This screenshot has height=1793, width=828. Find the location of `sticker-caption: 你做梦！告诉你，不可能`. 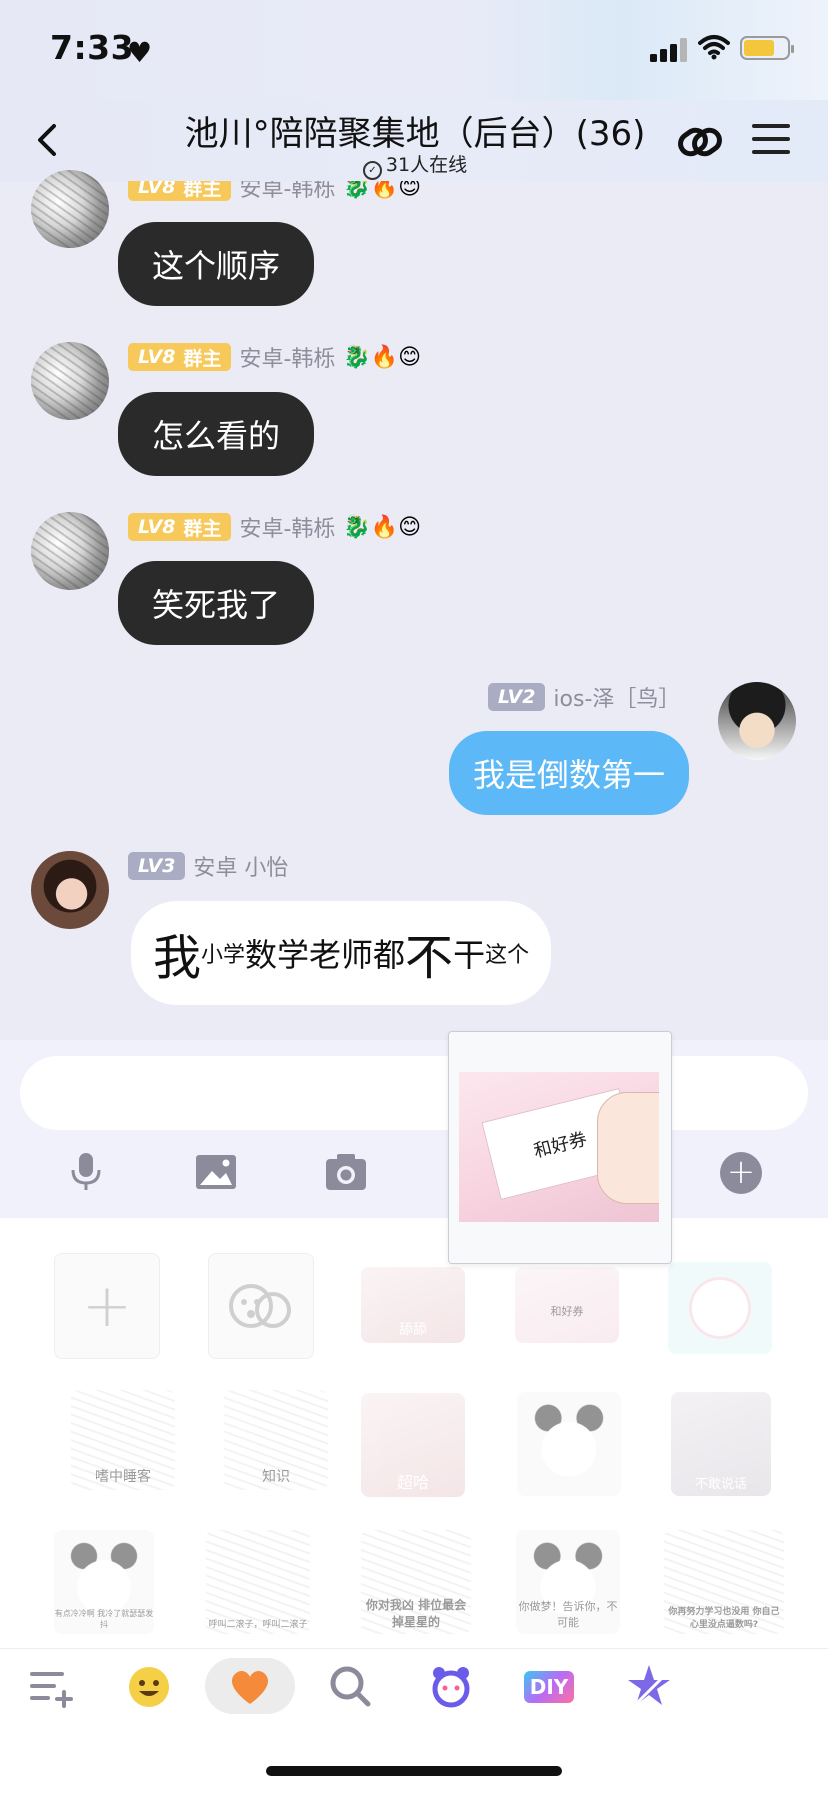

sticker-caption: 你做梦！告诉你，不可能 is located at coordinates (568, 1614).